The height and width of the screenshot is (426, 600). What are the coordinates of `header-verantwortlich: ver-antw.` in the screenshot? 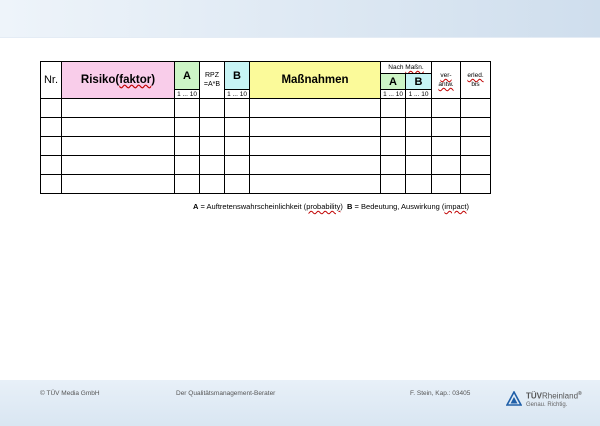 It's located at (446, 80).